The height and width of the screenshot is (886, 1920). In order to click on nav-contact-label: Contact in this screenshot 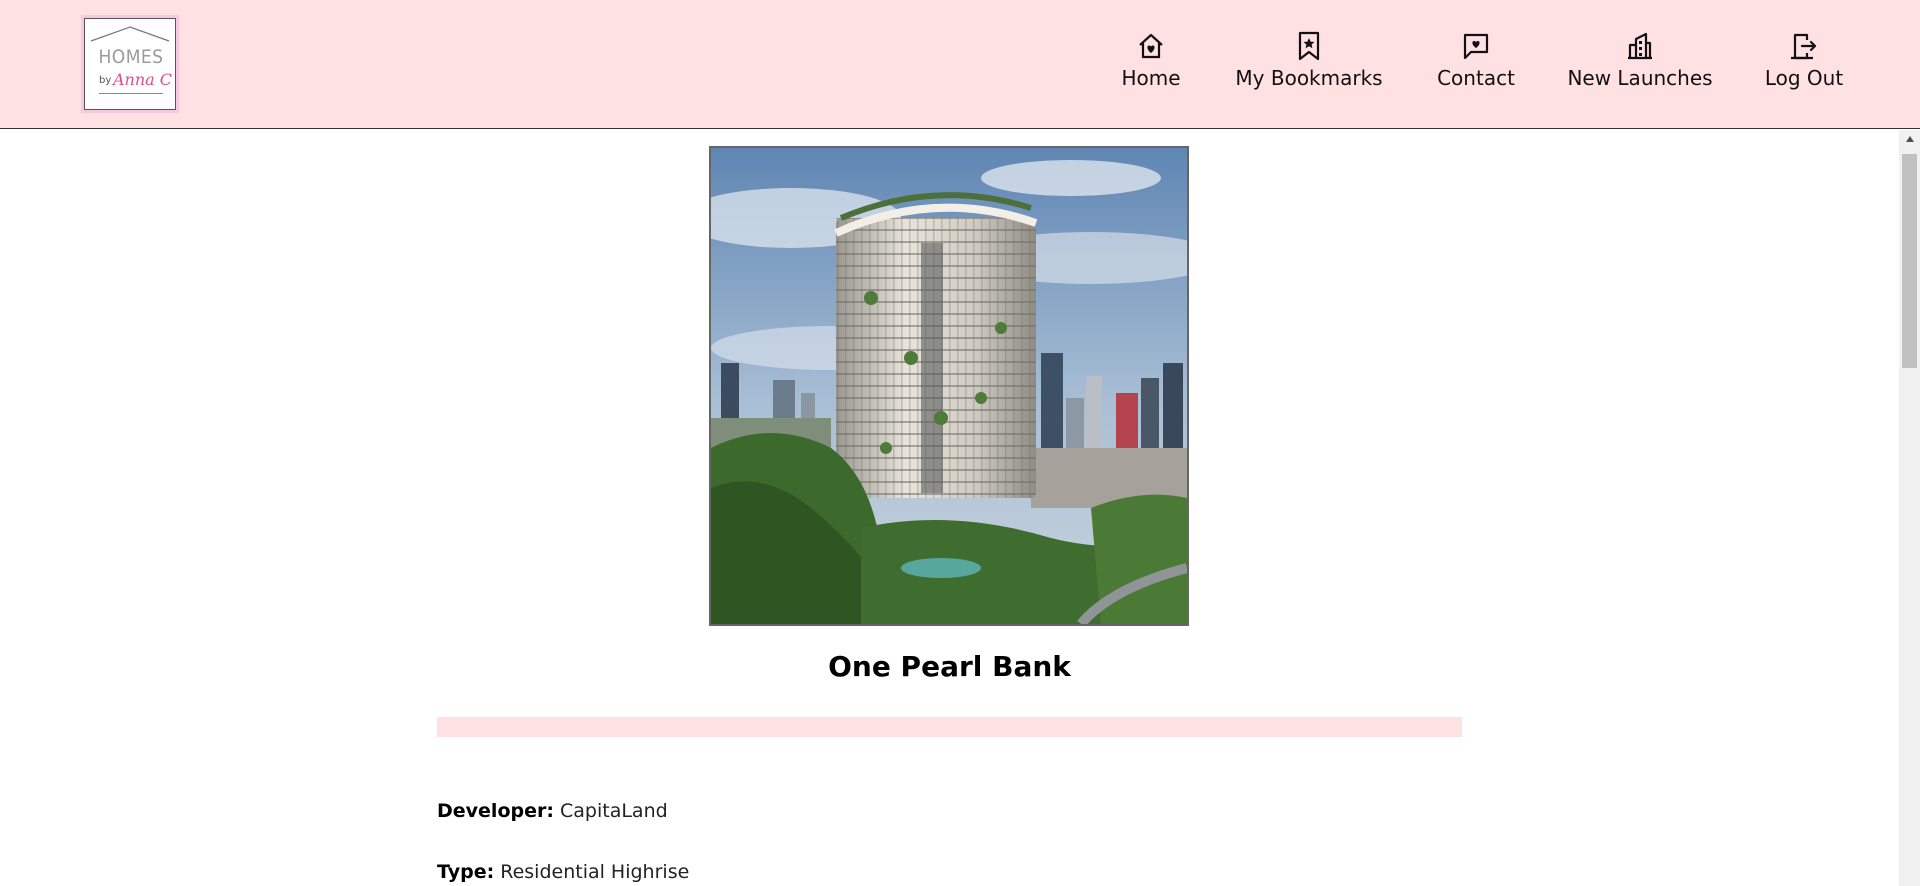, I will do `click(1476, 78)`.